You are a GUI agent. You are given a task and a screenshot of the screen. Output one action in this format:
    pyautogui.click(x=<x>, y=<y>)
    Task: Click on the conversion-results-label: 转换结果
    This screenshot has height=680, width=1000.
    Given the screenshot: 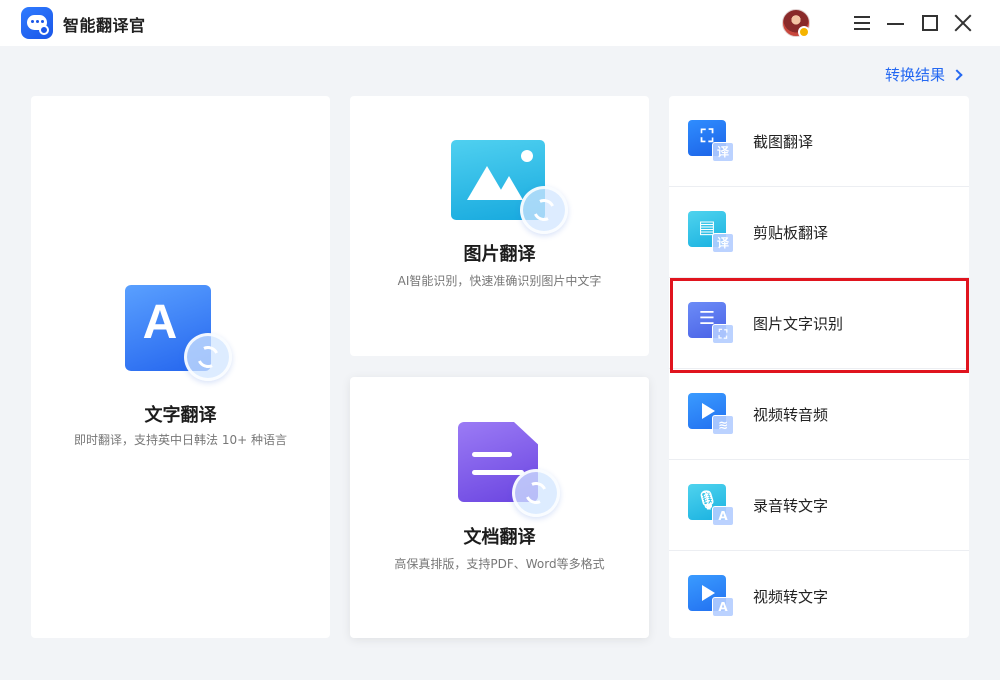 What is the action you would take?
    pyautogui.click(x=915, y=75)
    